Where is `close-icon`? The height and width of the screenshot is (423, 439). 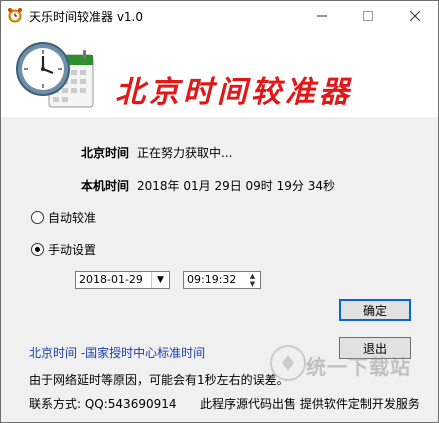
close-icon is located at coordinates (415, 16).